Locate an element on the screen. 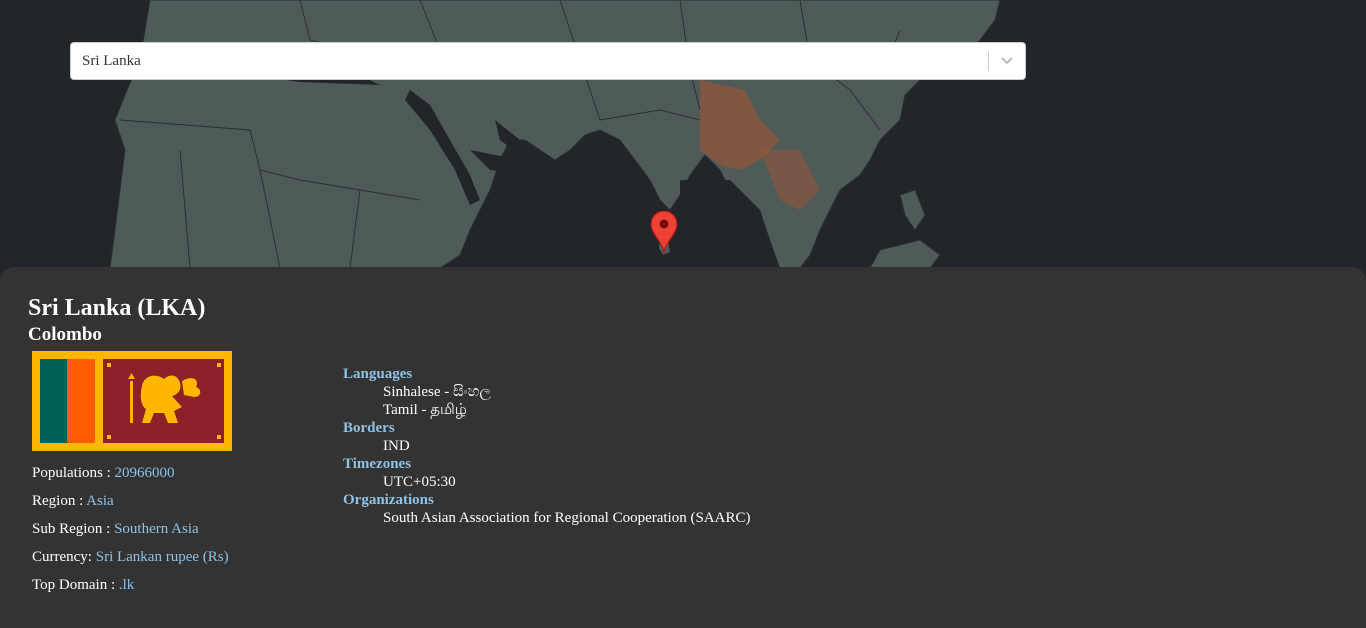 The width and height of the screenshot is (1366, 628). timezones-heading: Timezones is located at coordinates (377, 464).